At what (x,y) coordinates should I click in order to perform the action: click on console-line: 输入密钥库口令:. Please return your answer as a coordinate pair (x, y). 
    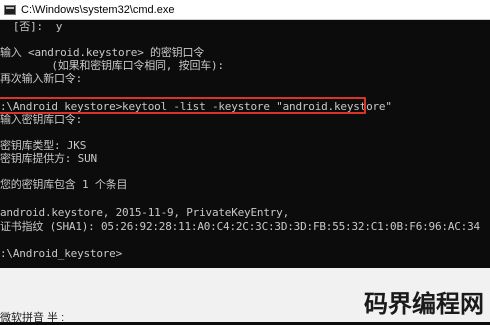
    Looking at the image, I should click on (41, 119).